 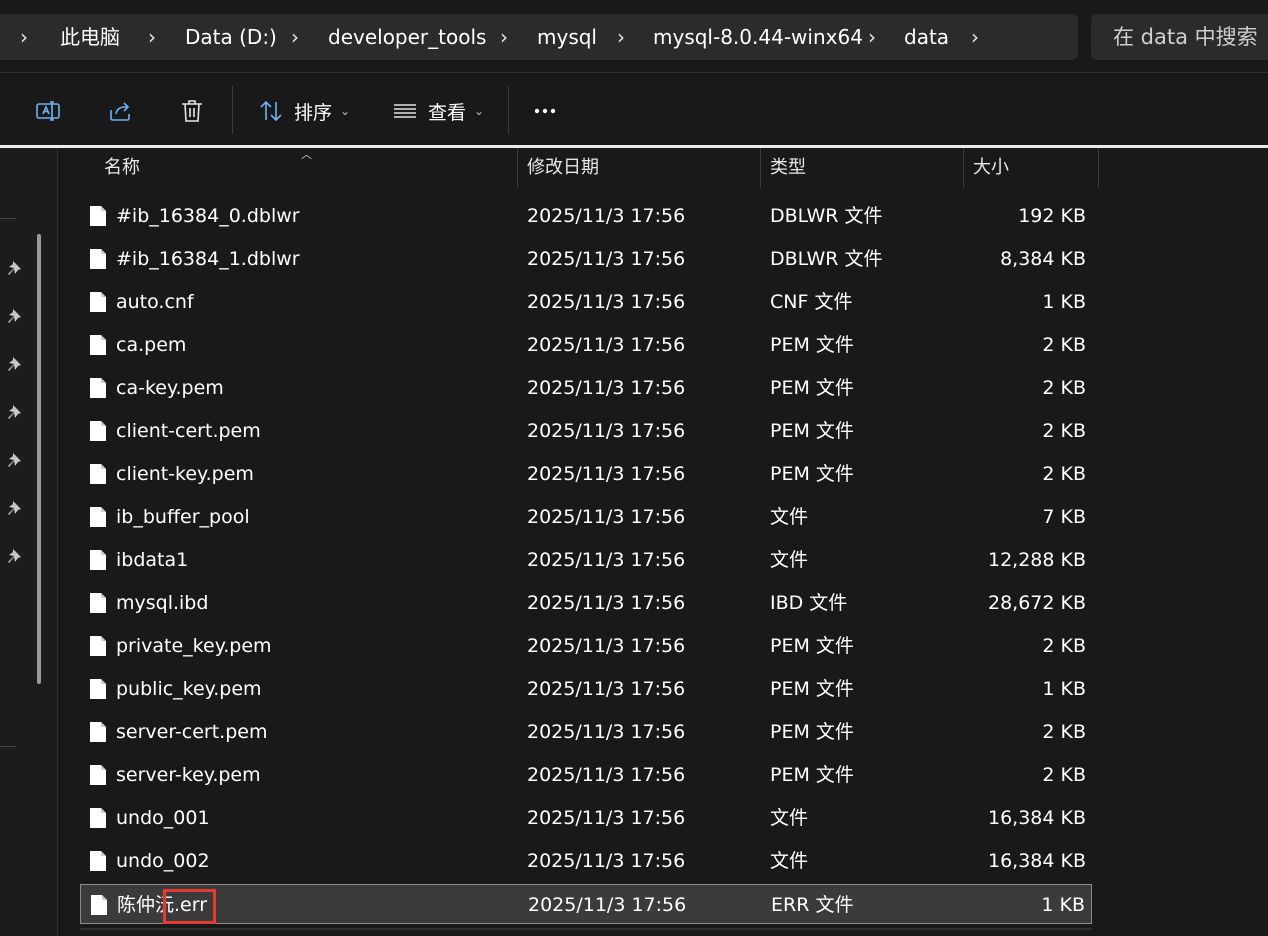 What do you see at coordinates (508, 110) in the screenshot?
I see `toolbar-divider` at bounding box center [508, 110].